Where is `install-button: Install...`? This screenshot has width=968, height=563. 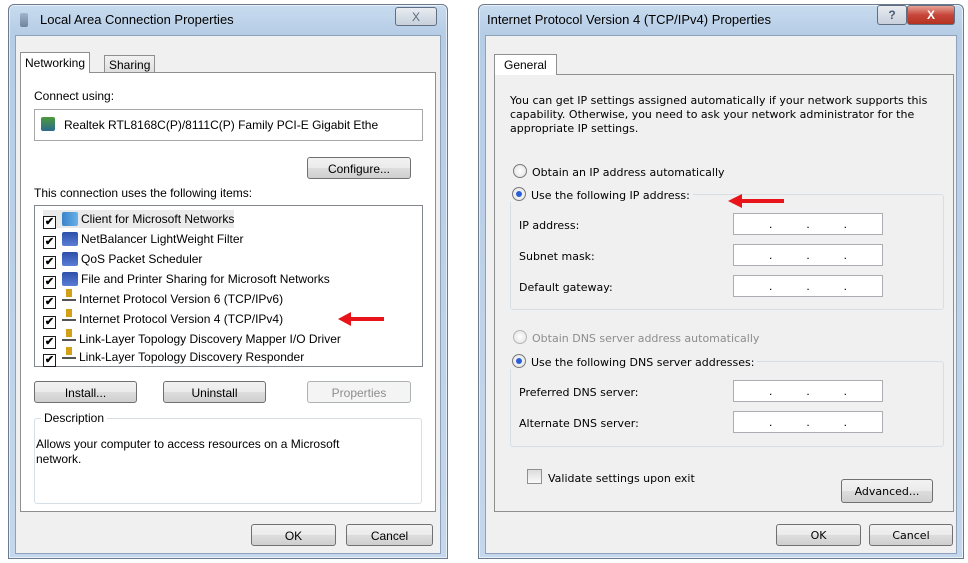 install-button: Install... is located at coordinates (85, 392).